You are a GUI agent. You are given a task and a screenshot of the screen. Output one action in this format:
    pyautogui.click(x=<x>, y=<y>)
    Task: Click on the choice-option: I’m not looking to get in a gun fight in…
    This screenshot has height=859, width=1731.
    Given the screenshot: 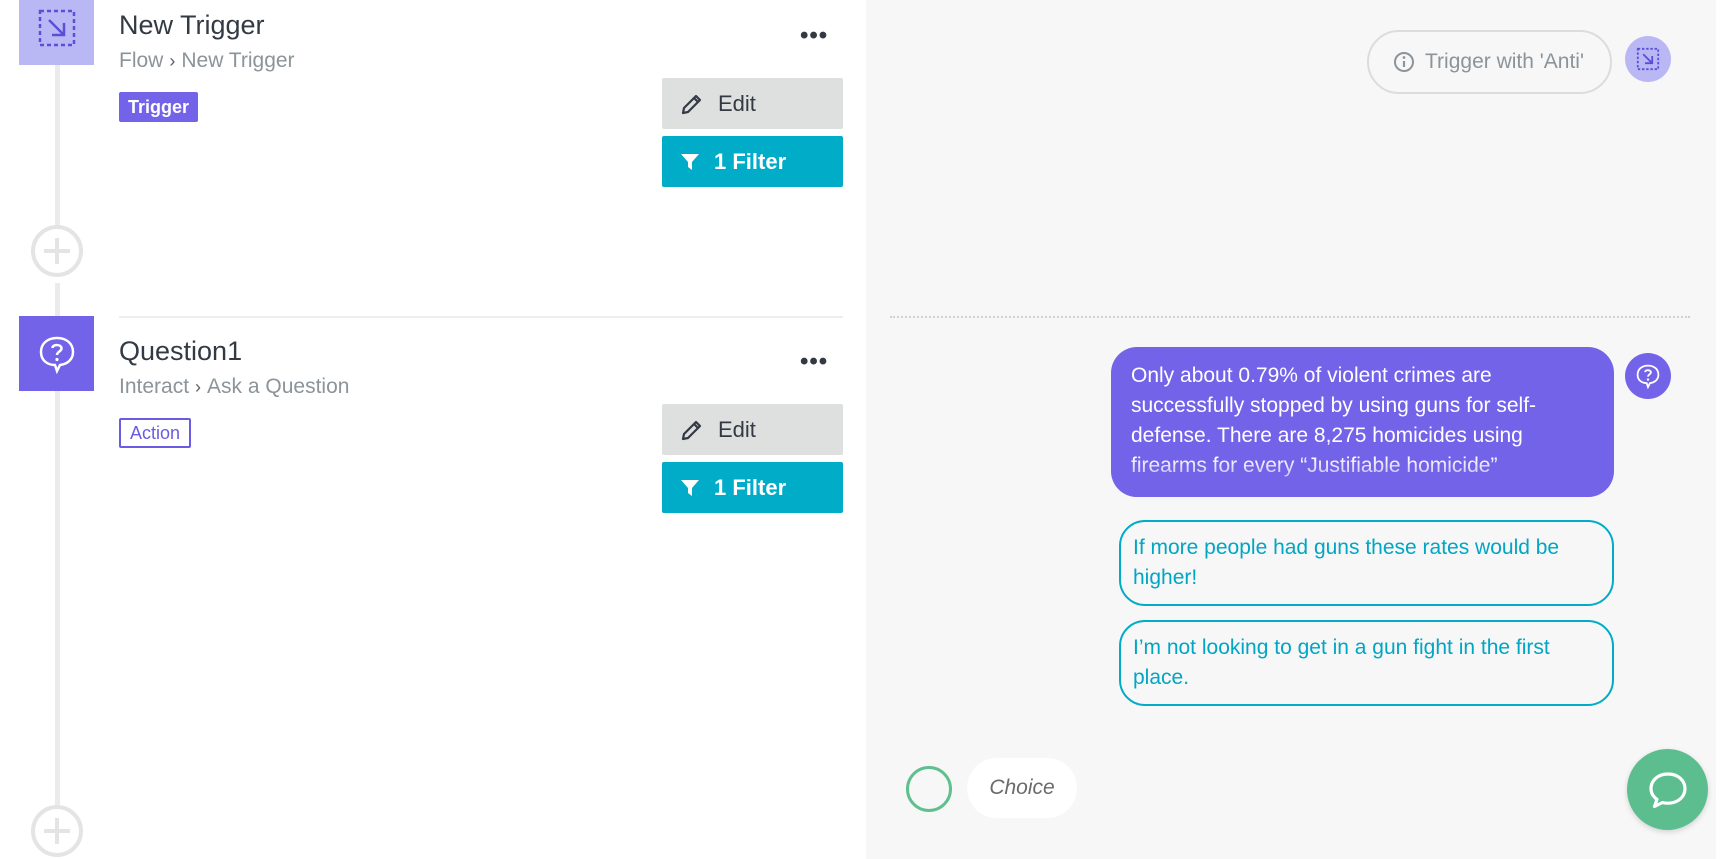 What is the action you would take?
    pyautogui.click(x=1366, y=663)
    